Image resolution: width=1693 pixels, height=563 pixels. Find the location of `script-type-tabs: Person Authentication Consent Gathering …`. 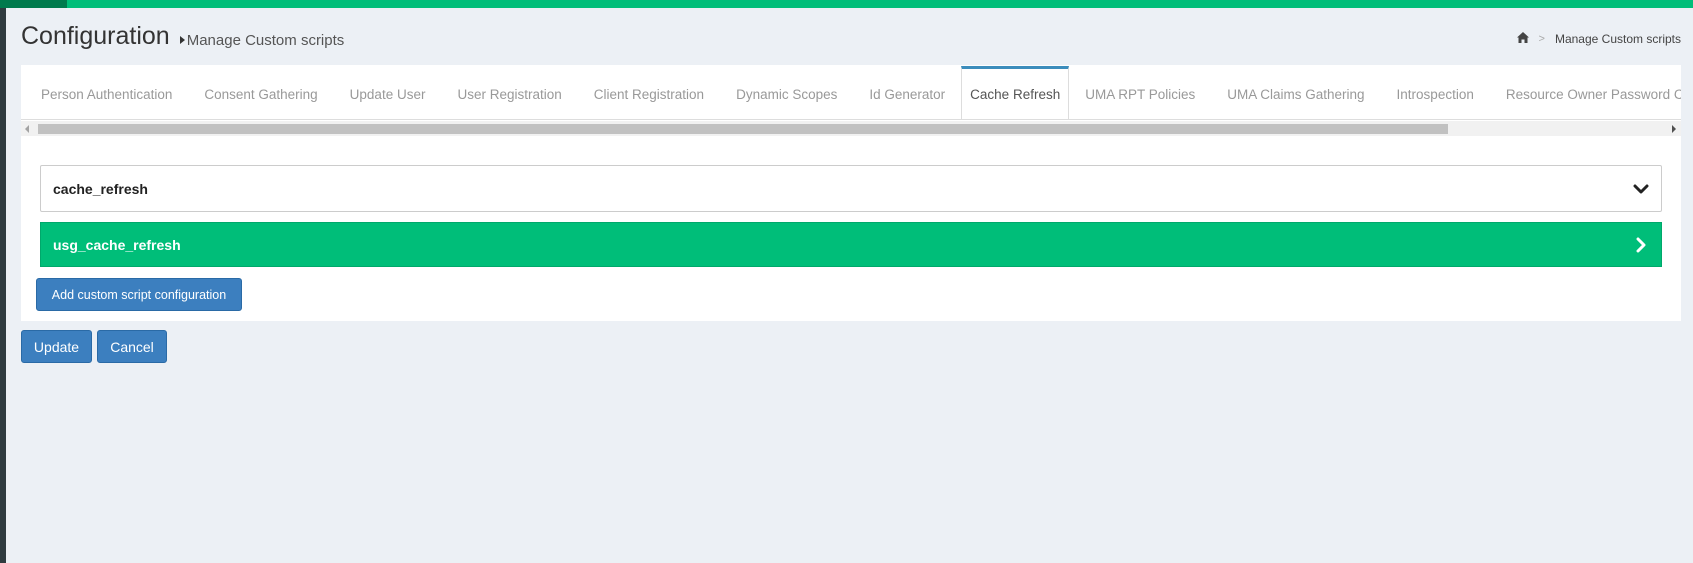

script-type-tabs: Person Authentication Consent Gathering … is located at coordinates (851, 92).